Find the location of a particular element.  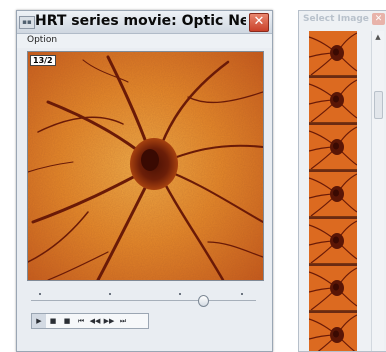

last-button: ⏭ is located at coordinates (123, 321).